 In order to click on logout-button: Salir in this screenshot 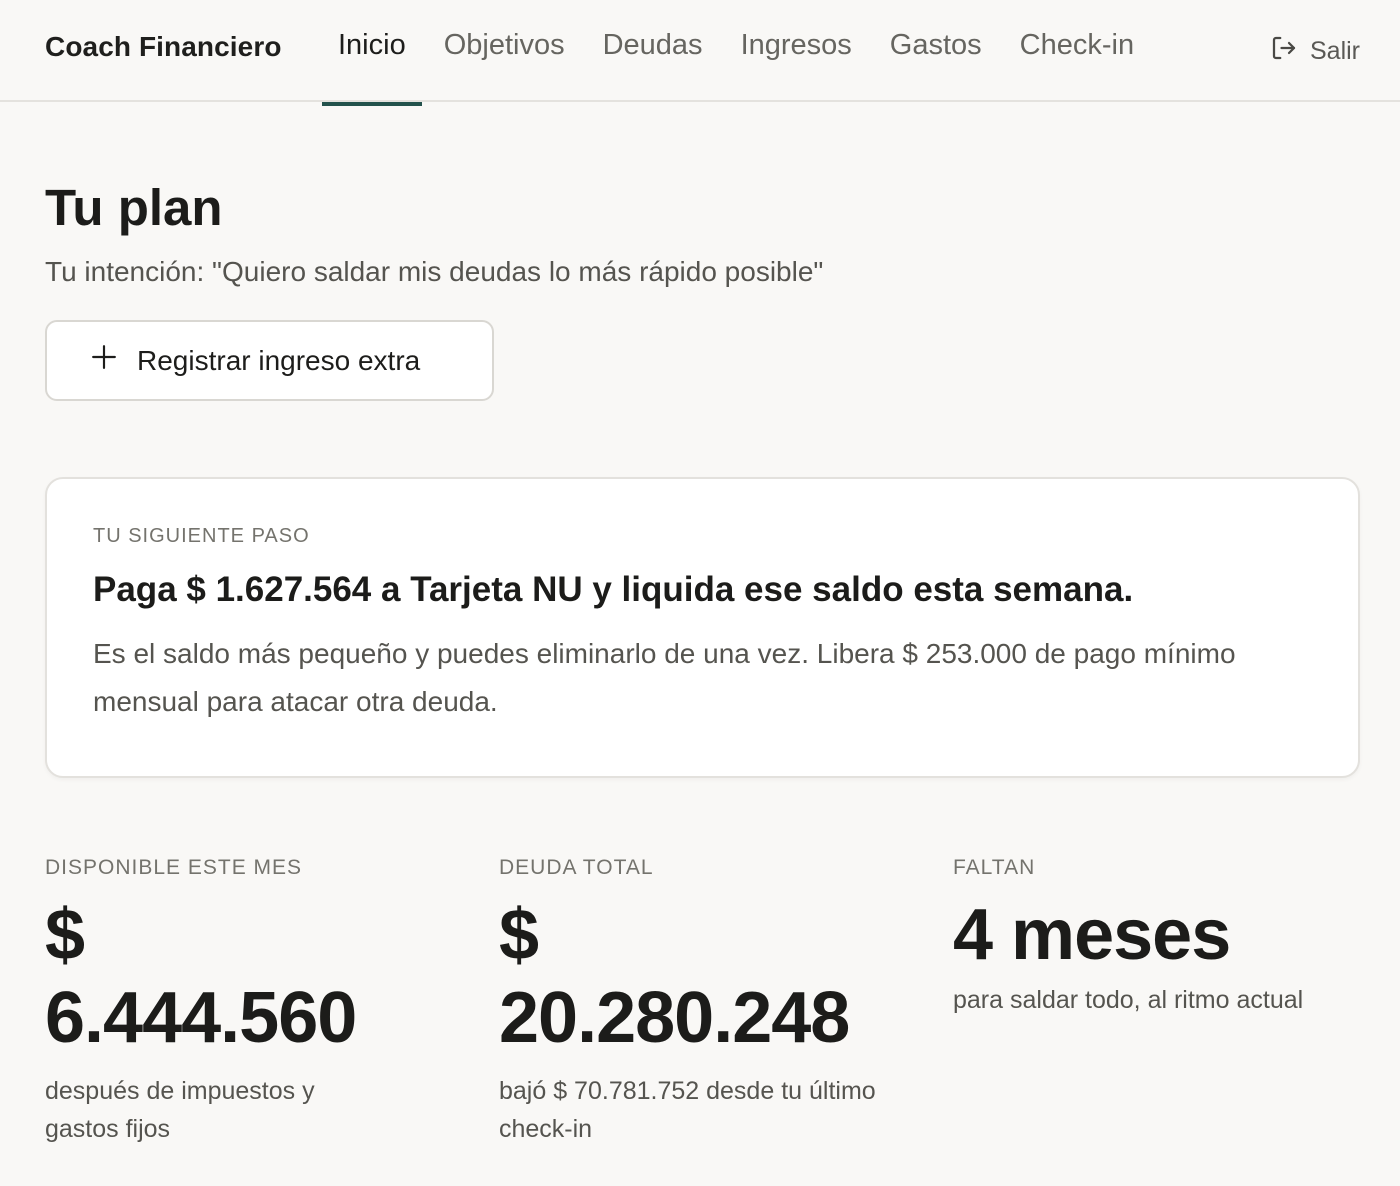, I will do `click(1314, 51)`.